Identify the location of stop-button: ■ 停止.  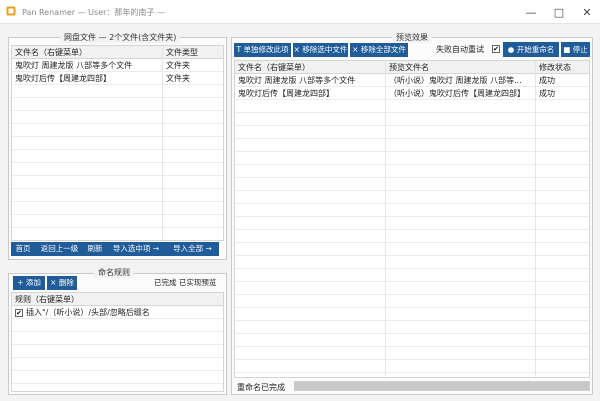
(575, 49).